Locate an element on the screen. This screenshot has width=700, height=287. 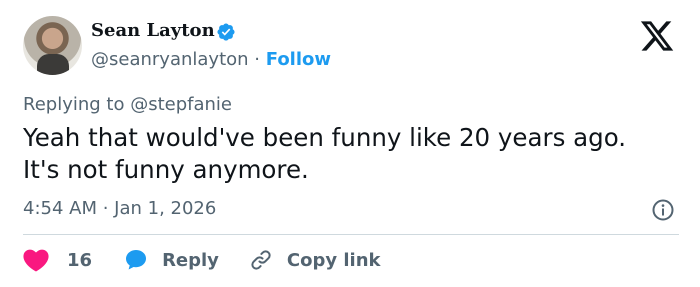
reply-label: Reply is located at coordinates (190, 260).